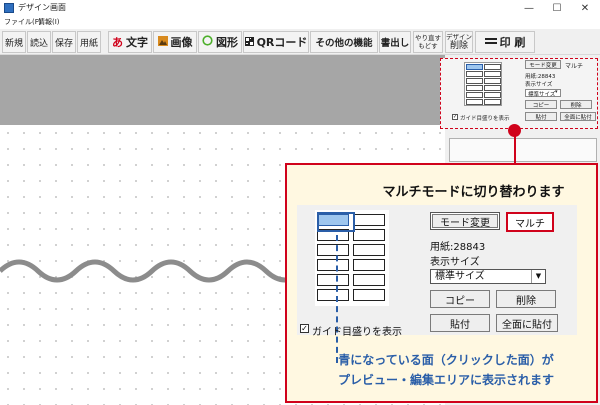 This screenshot has width=600, height=405. What do you see at coordinates (300, 22) in the screenshot?
I see `menu-bar: ファイル(F) 情報(I)` at bounding box center [300, 22].